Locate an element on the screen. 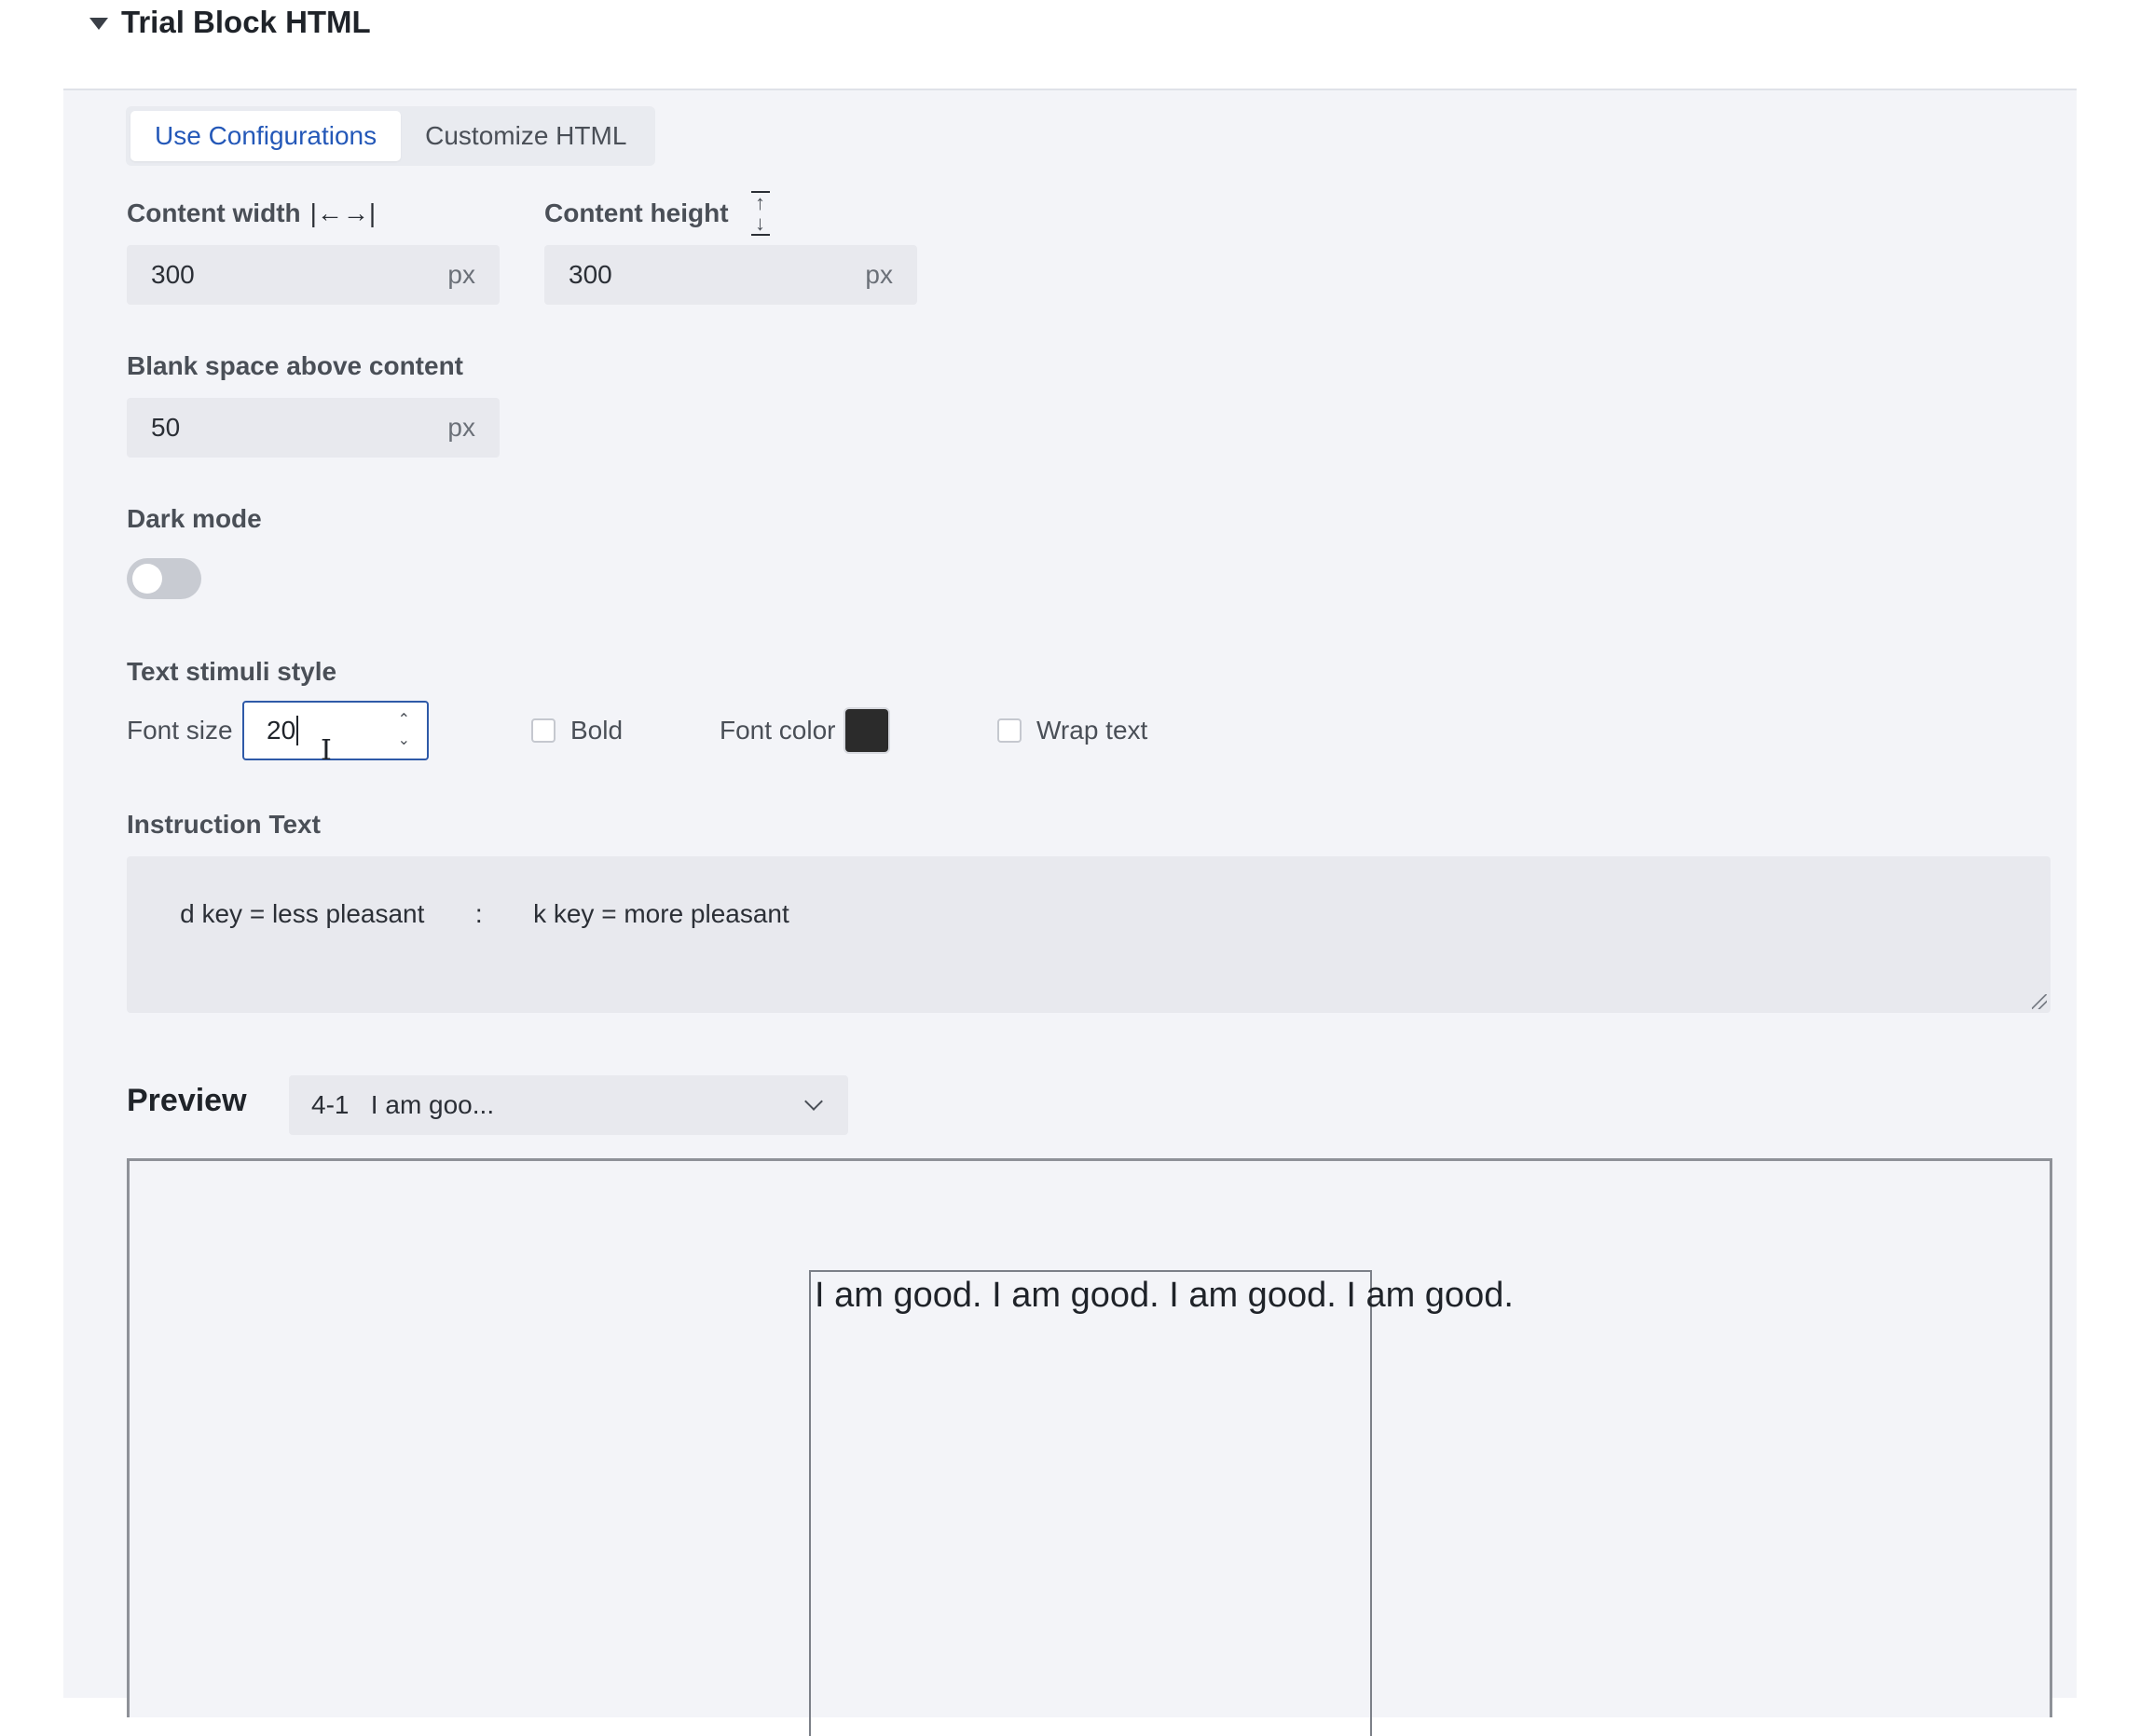 The image size is (2140, 1736). preview-title: Preview is located at coordinates (187, 1100).